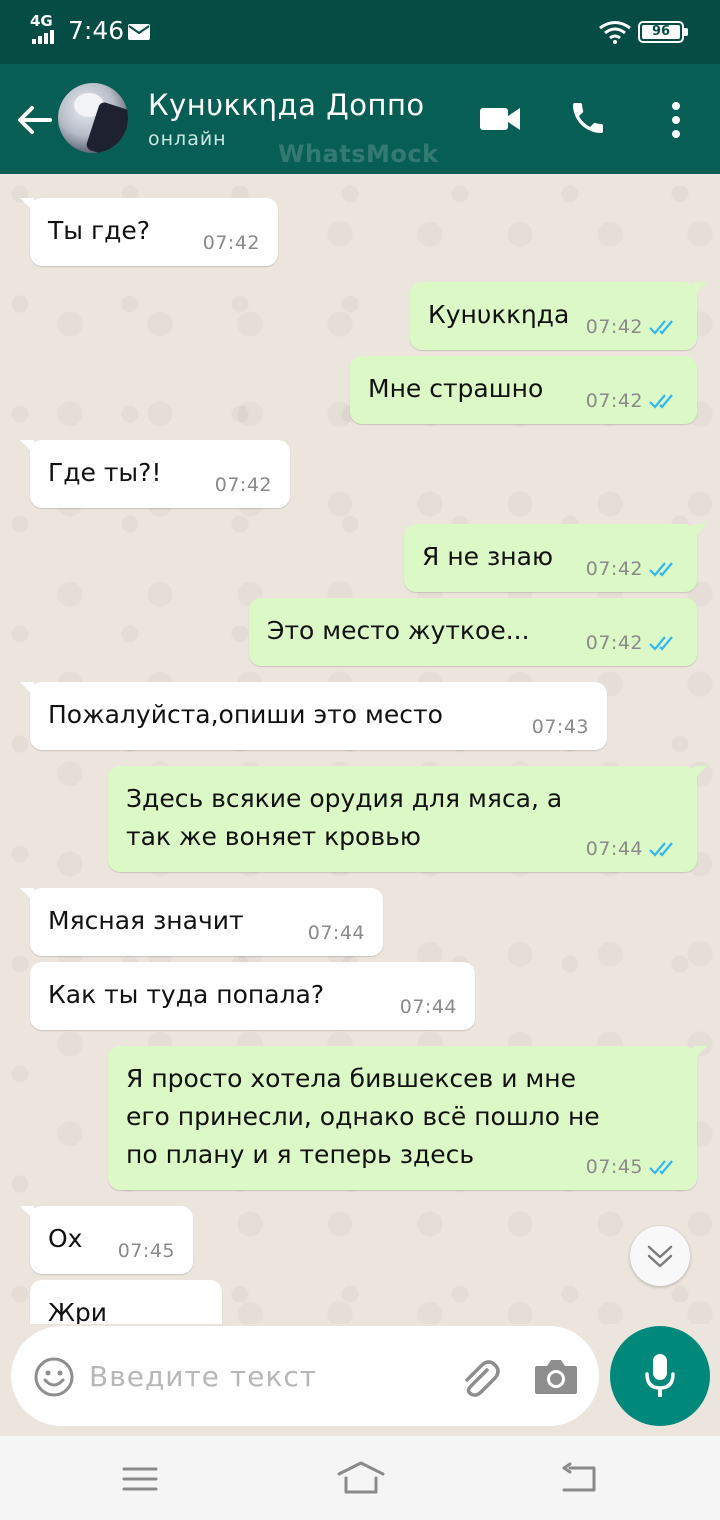 This screenshot has height=1520, width=720. I want to click on message-time: 07:43, so click(560, 727).